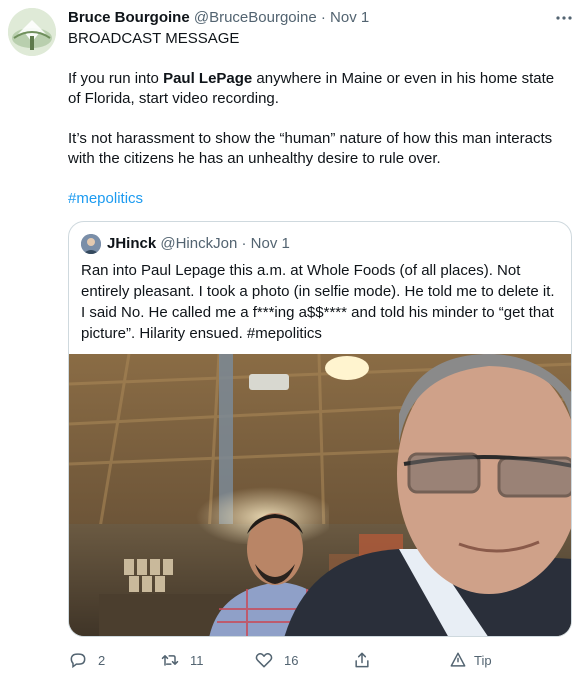  What do you see at coordinates (270, 243) in the screenshot?
I see `quoted-date: Nov 1` at bounding box center [270, 243].